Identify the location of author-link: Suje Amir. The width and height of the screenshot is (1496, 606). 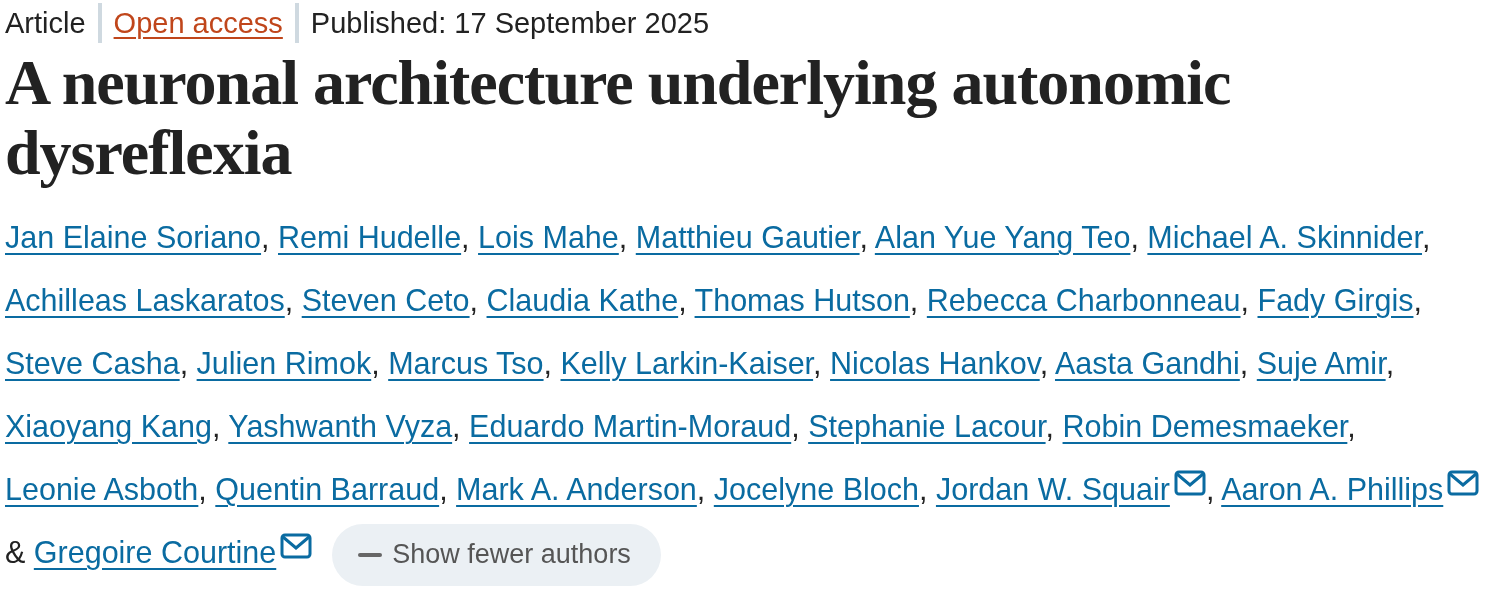
(1321, 363).